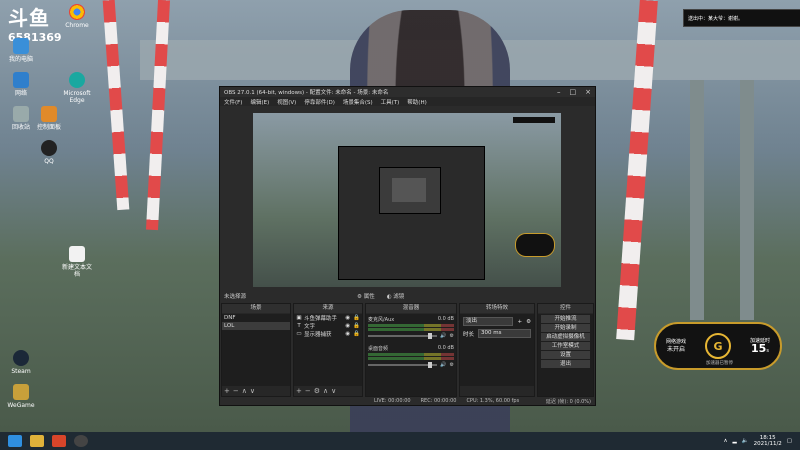 The height and width of the screenshot is (450, 800). I want to click on sources-title: 来源, so click(328, 308).